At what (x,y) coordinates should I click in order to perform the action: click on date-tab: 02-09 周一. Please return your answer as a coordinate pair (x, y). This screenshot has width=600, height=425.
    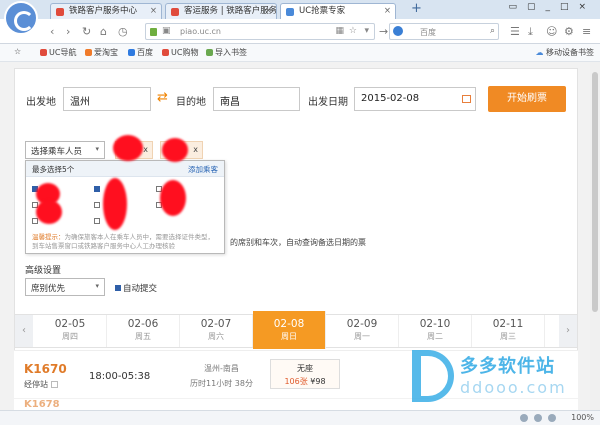
    Looking at the image, I should click on (362, 331).